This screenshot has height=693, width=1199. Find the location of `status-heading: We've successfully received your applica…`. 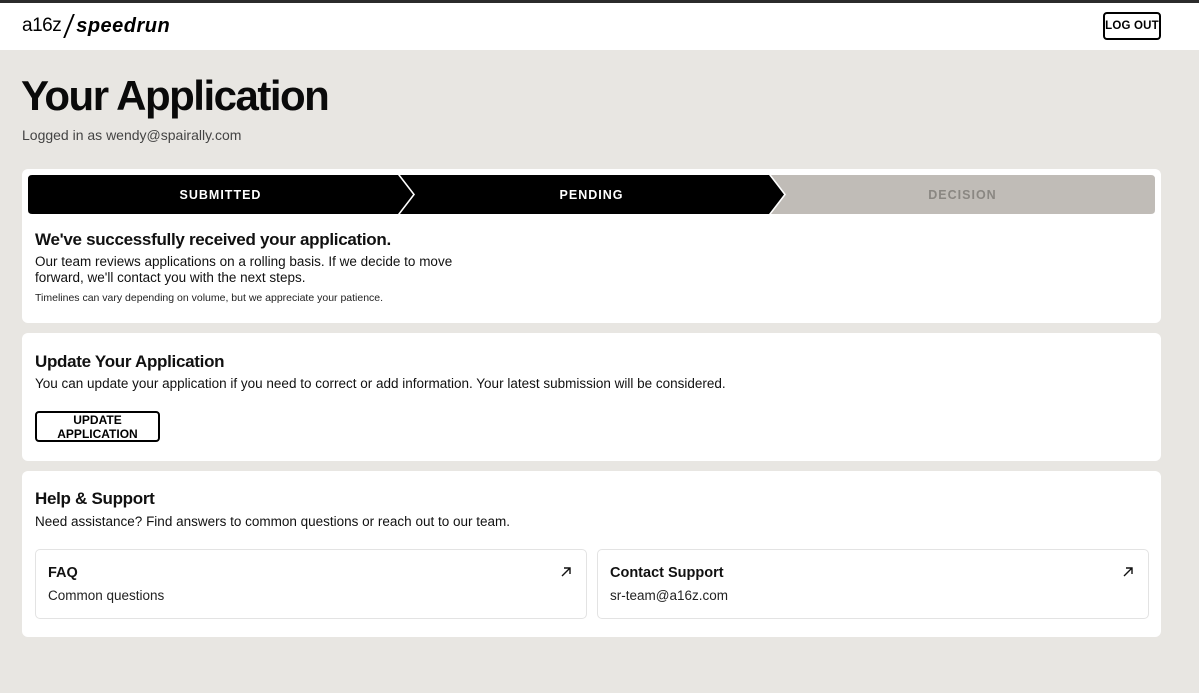

status-heading: We've successfully received your applica… is located at coordinates (213, 239).